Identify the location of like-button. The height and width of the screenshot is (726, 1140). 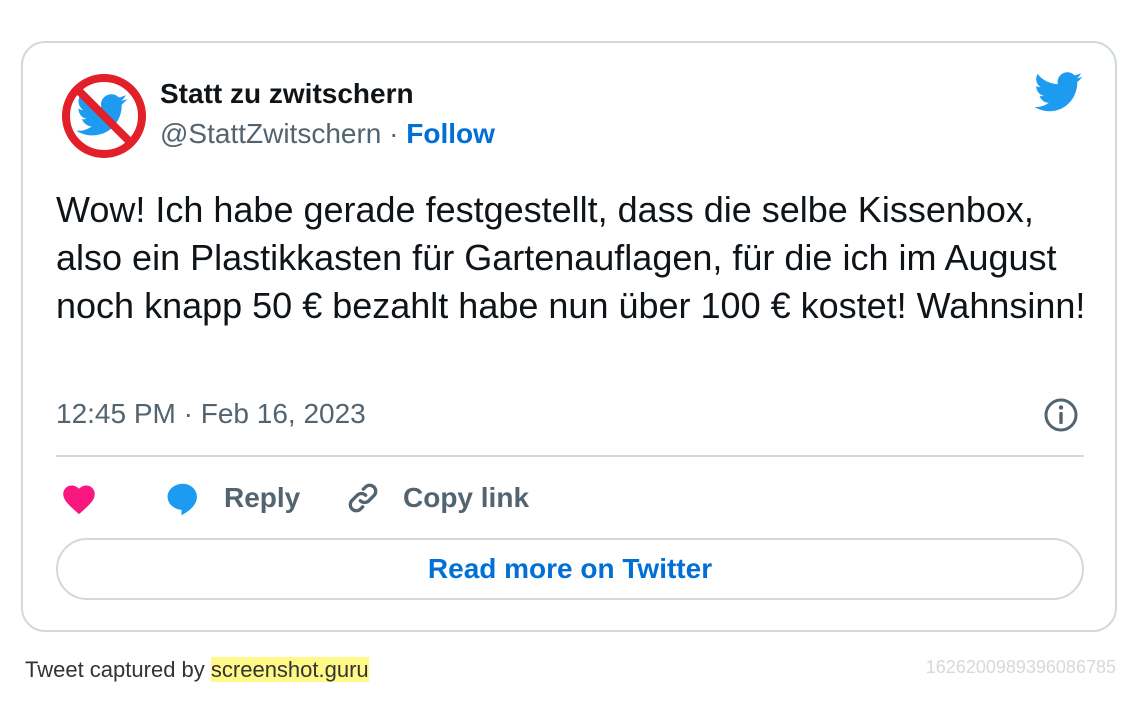
(79, 498).